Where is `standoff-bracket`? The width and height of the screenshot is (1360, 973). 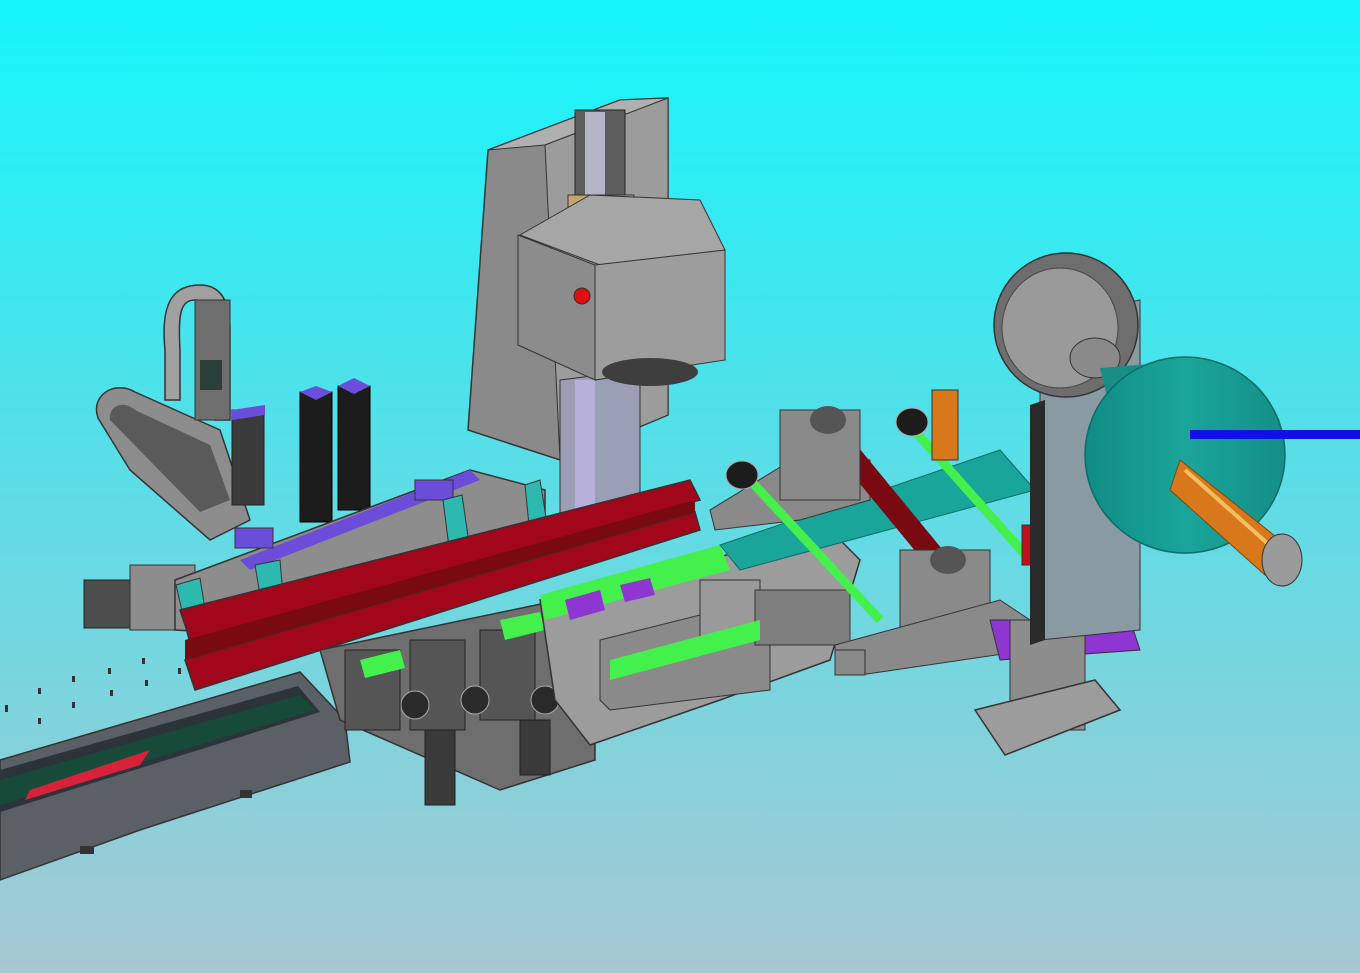 standoff-bracket is located at coordinates (850, 662).